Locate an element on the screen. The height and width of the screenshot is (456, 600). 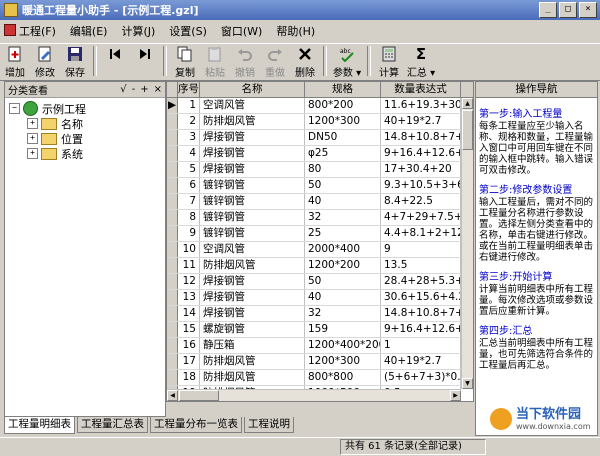
cell-spec: 32 is located at coordinates (343, 313).